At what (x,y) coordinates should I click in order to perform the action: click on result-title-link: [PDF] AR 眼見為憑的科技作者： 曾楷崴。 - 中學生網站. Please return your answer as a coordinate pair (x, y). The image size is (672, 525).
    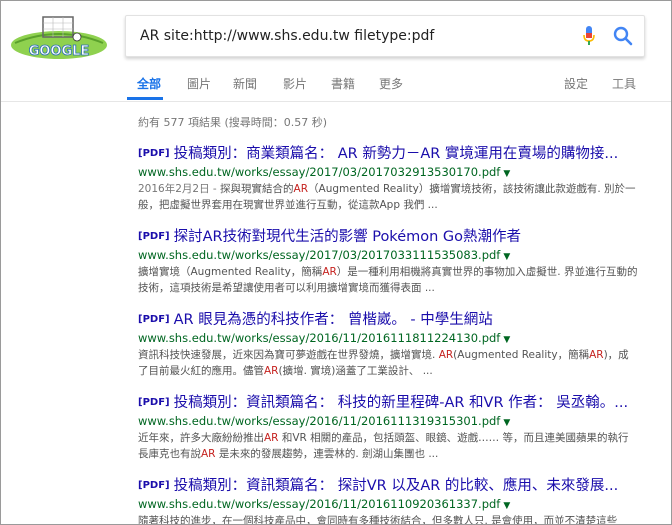
    Looking at the image, I should click on (388, 320).